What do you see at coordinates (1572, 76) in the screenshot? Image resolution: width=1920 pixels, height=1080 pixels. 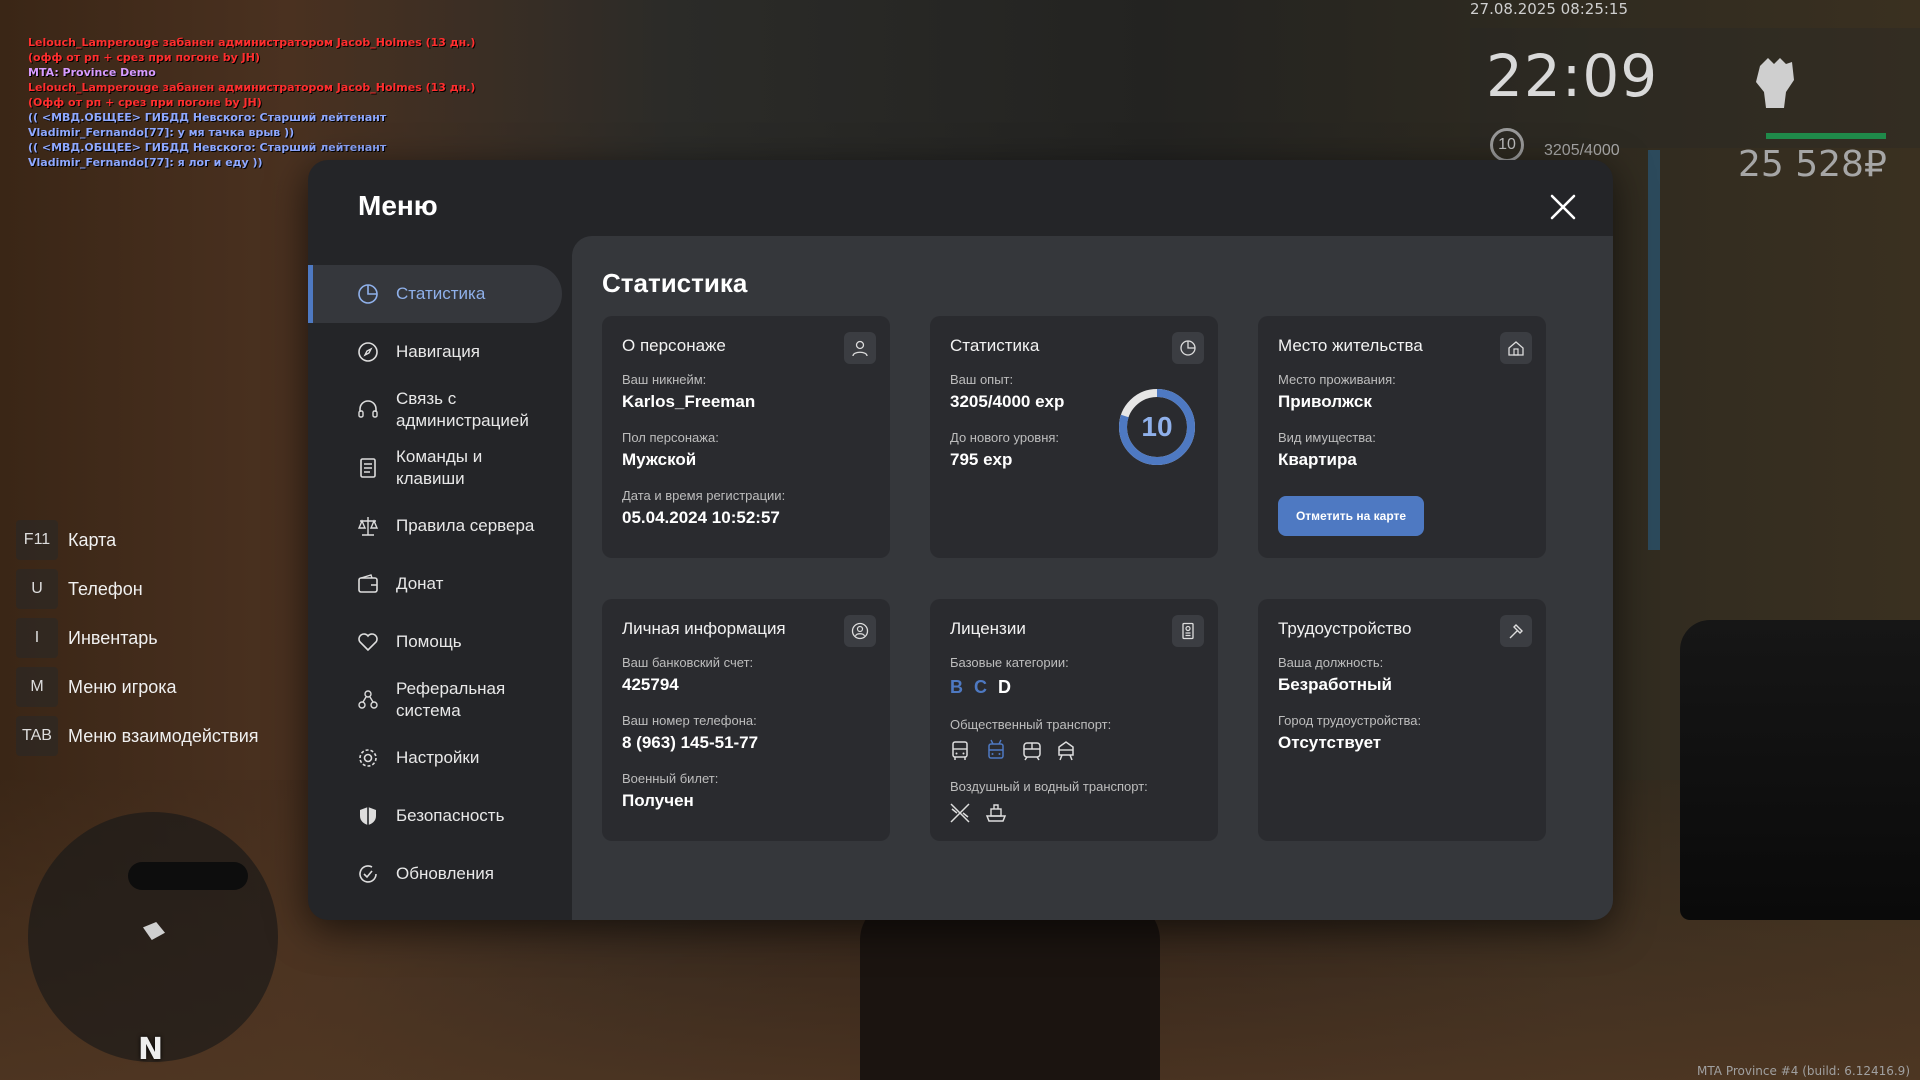 I see `hud-clock: 22:09` at bounding box center [1572, 76].